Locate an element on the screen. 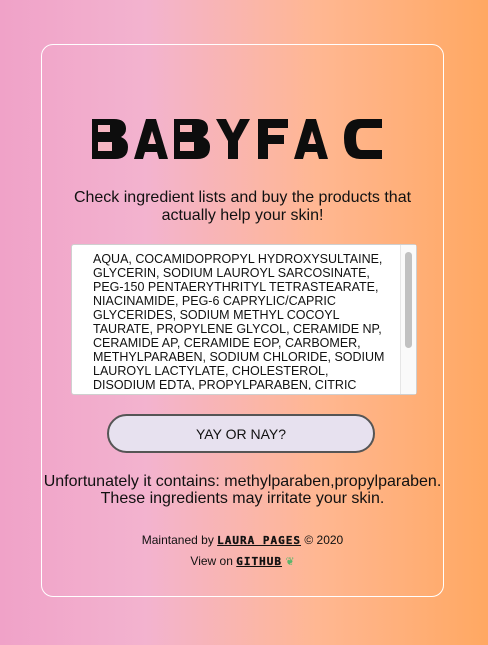 The image size is (488, 645). author-link: LAURA PAGES is located at coordinates (259, 540).